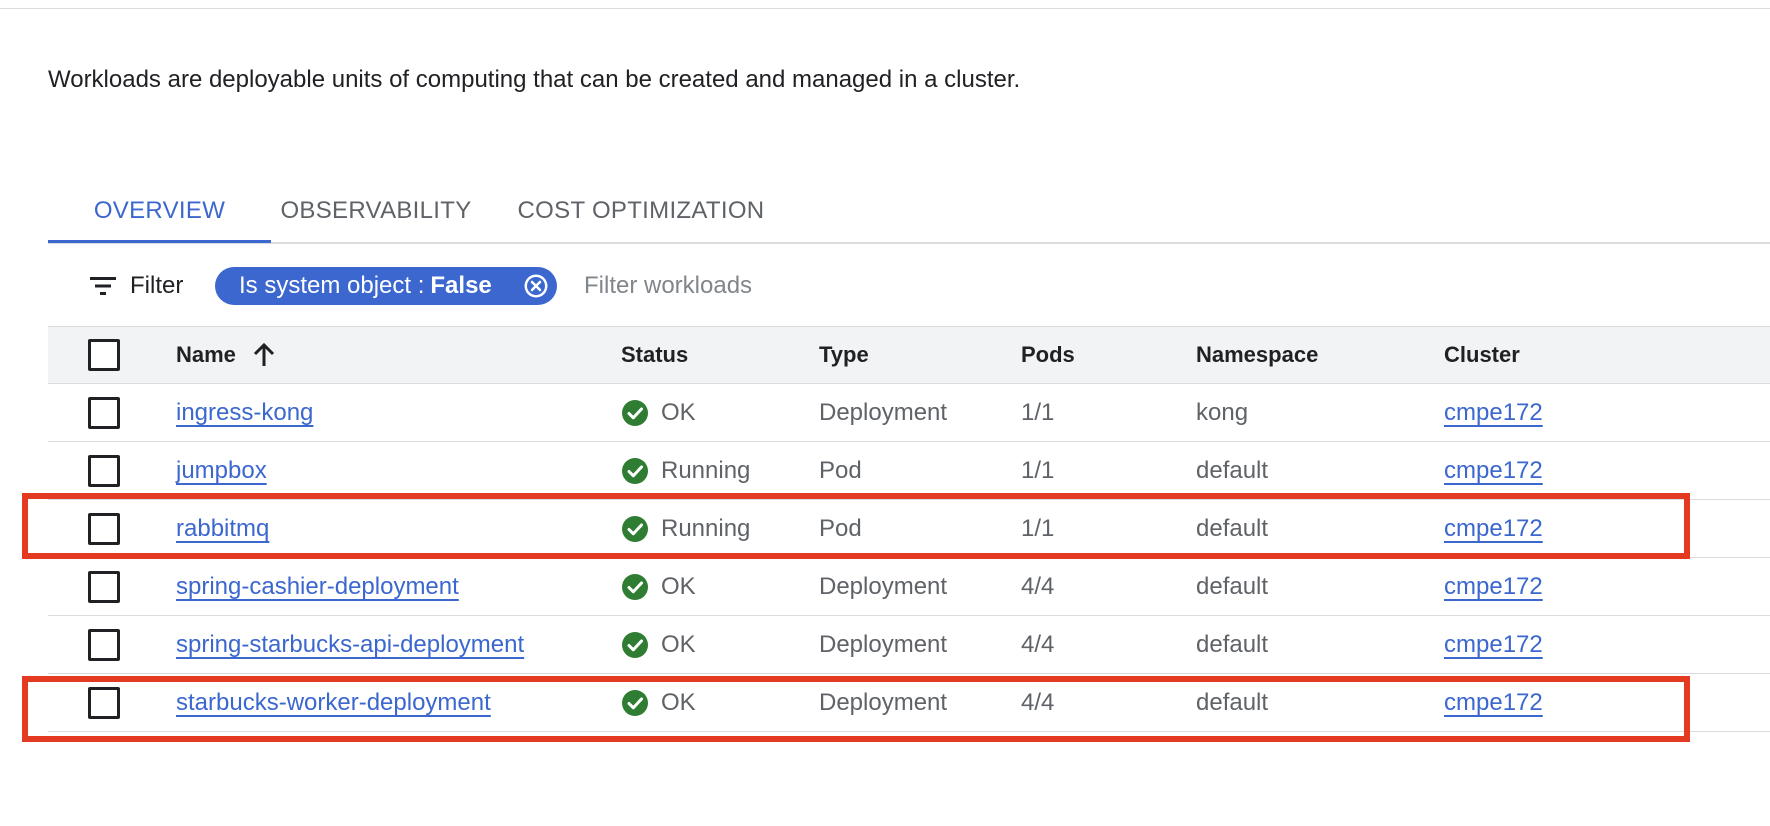 This screenshot has height=826, width=1770. What do you see at coordinates (1482, 355) in the screenshot?
I see `header-cluster: Cluster` at bounding box center [1482, 355].